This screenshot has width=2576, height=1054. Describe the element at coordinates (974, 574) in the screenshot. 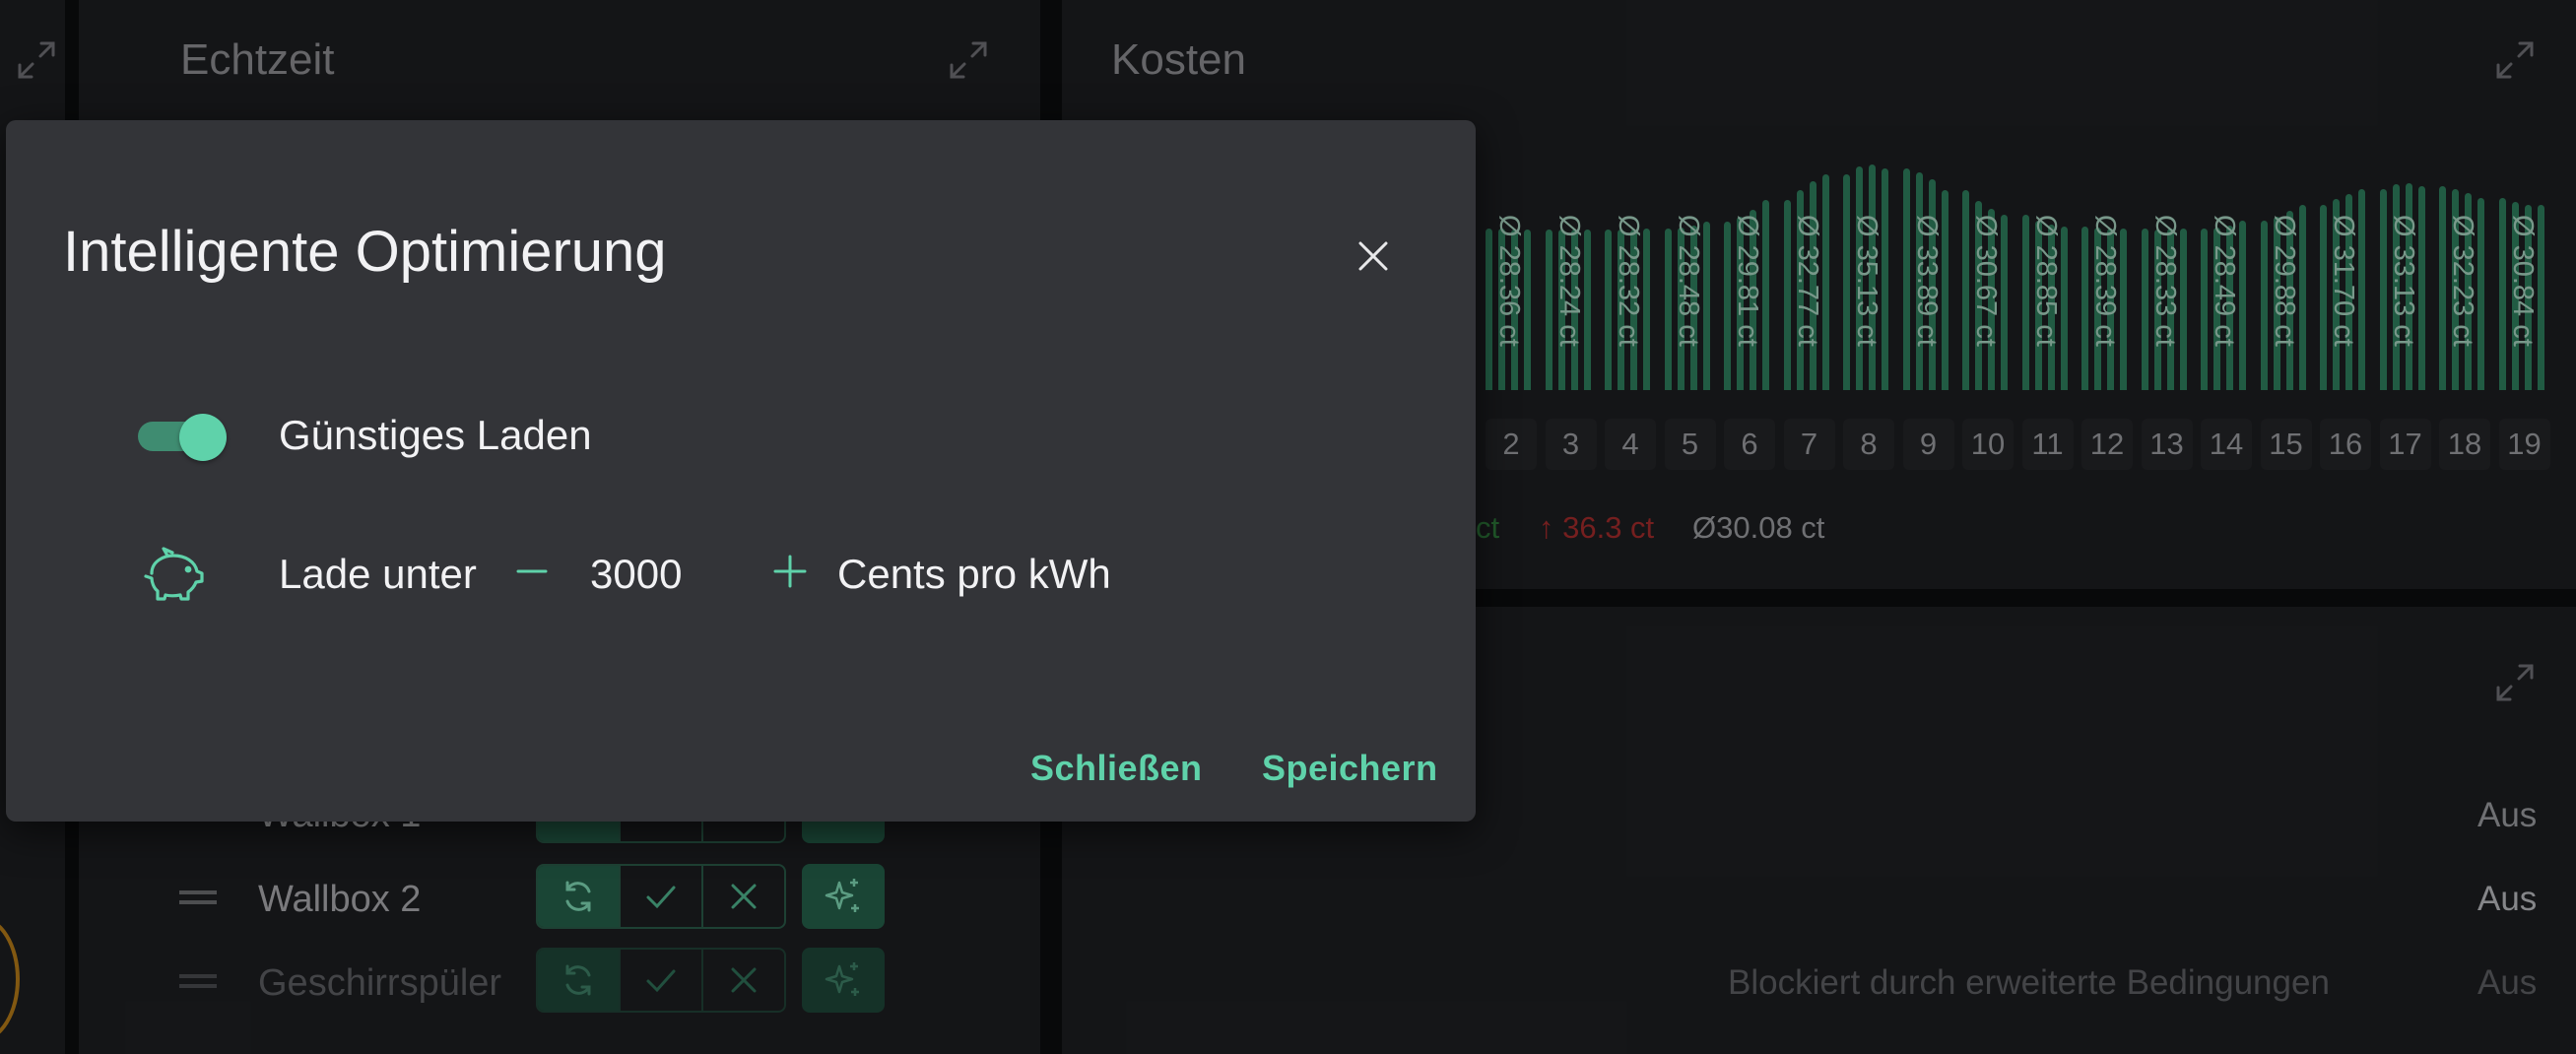

I see `unit-label: Cents pro kWh` at that location.